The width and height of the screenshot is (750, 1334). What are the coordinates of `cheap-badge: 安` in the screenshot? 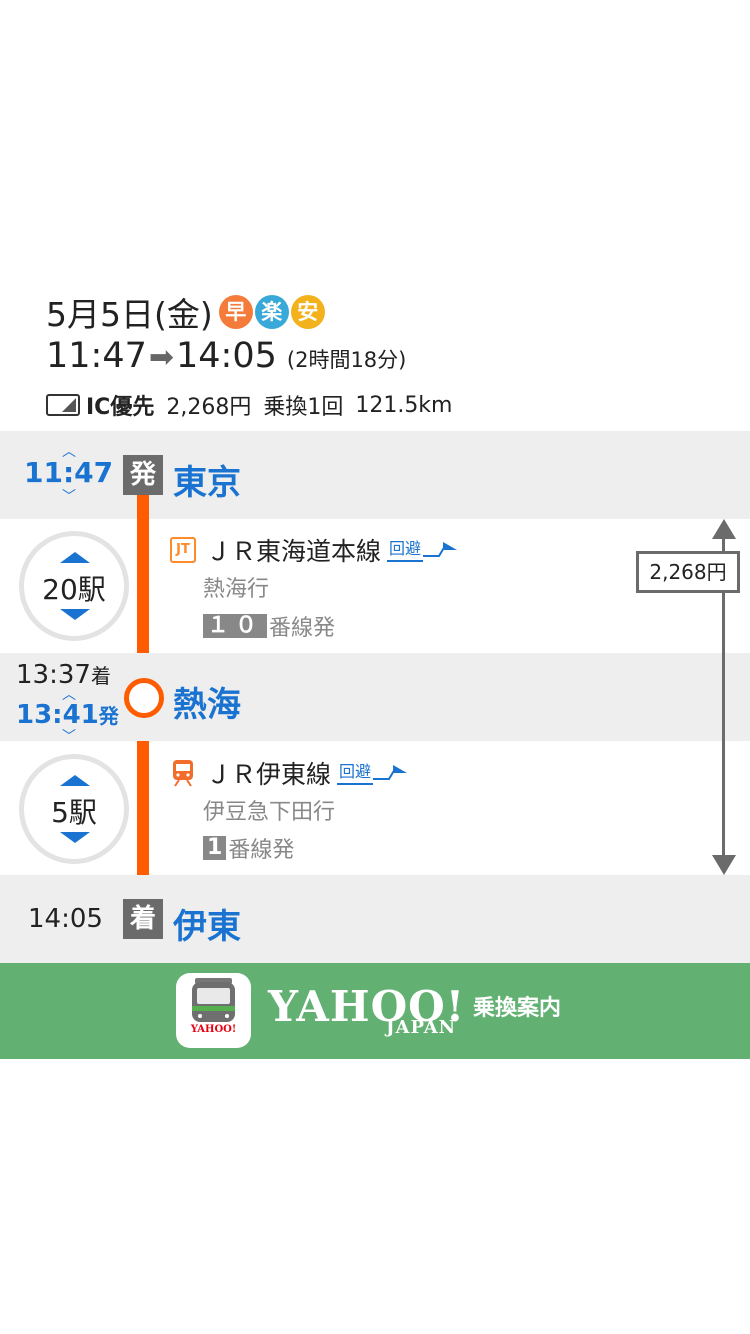 It's located at (307, 312).